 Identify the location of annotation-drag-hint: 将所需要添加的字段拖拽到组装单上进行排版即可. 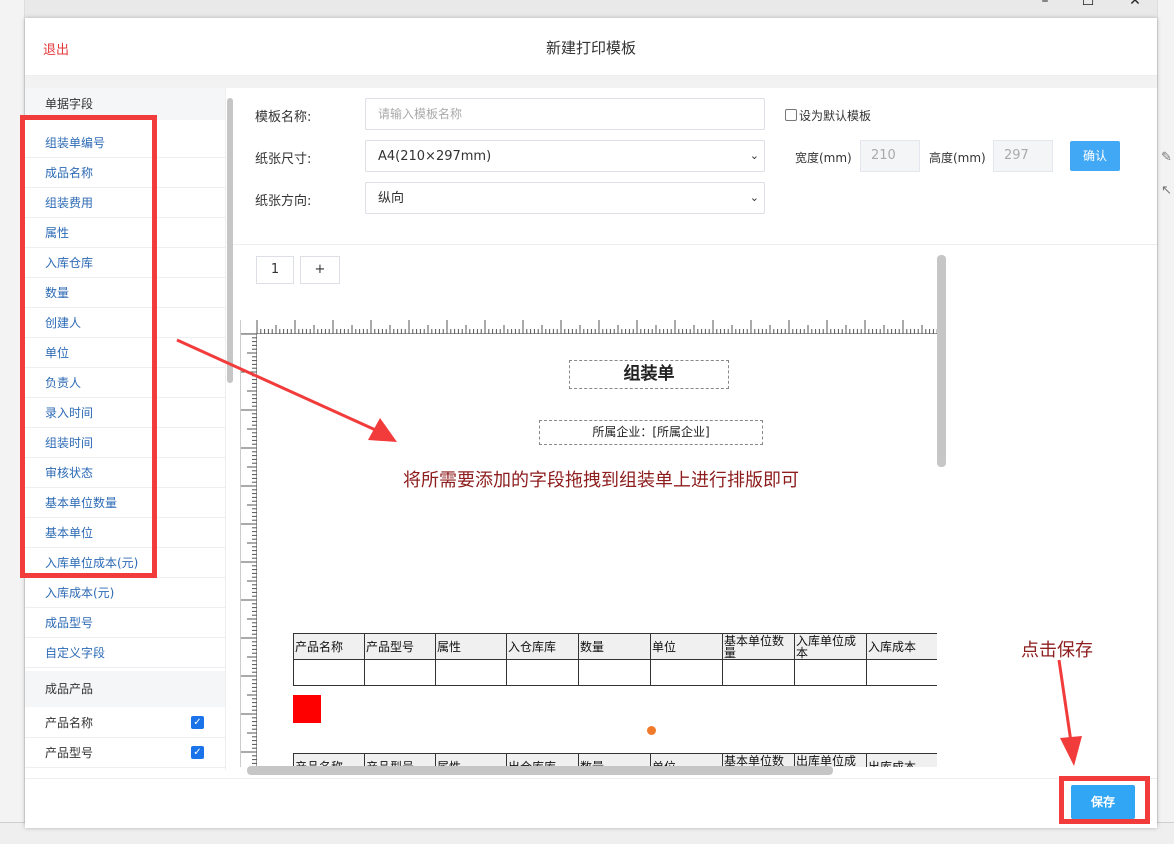
(601, 480).